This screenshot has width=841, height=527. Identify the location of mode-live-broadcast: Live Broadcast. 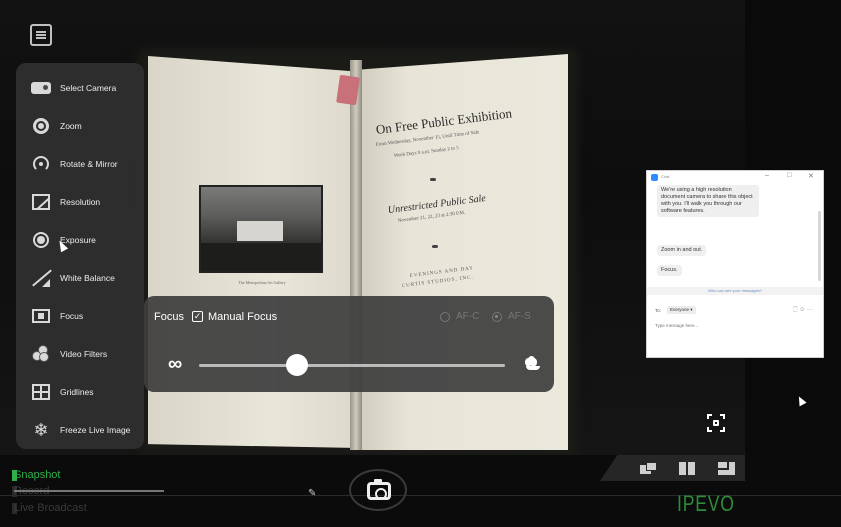
(50, 508).